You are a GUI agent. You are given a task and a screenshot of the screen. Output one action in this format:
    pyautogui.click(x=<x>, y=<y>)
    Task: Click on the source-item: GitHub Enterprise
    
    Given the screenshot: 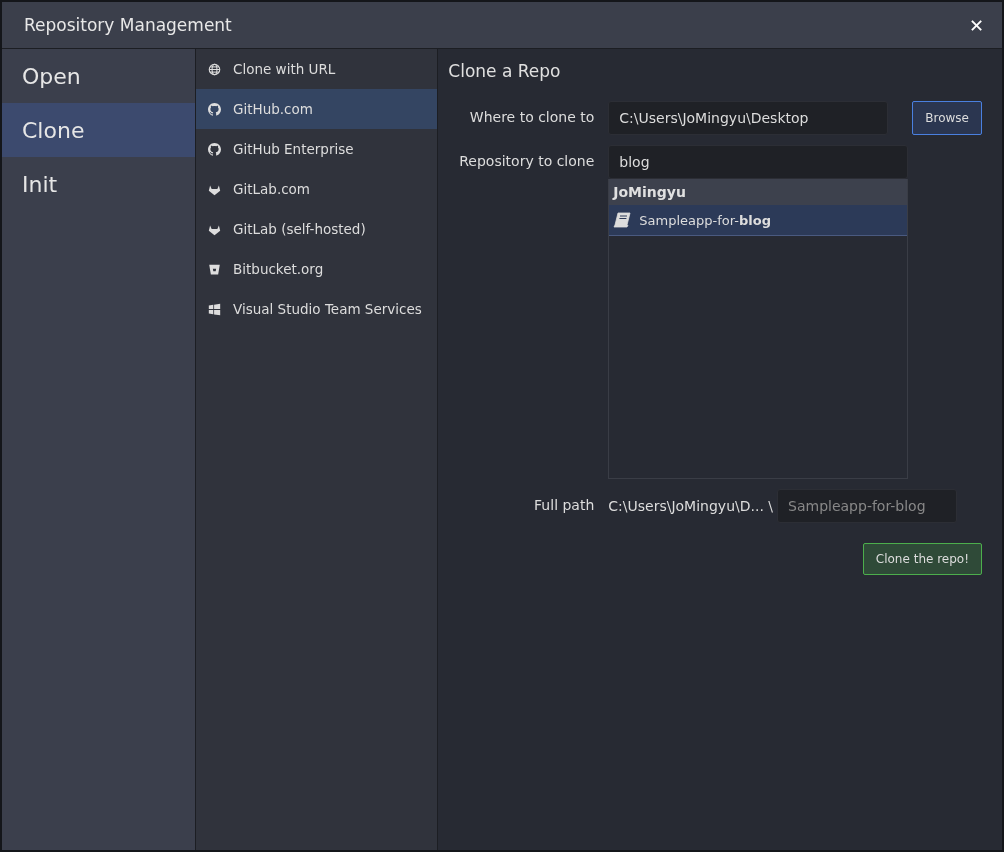 What is the action you would take?
    pyautogui.click(x=317, y=149)
    